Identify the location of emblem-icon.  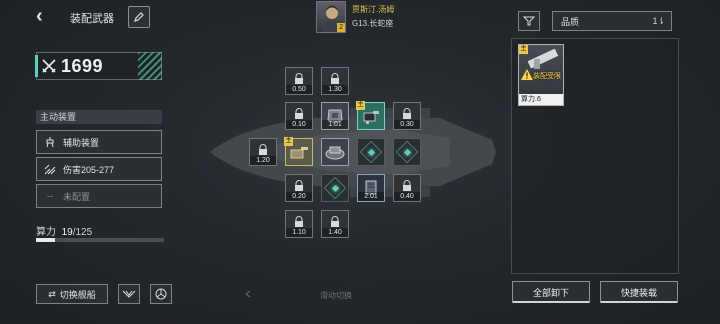
(161, 294).